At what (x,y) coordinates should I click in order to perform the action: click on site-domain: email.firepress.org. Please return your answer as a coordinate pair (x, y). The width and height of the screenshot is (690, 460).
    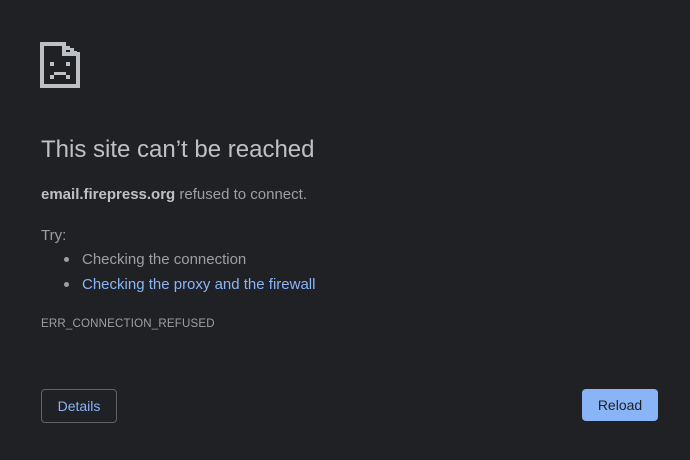
    Looking at the image, I should click on (108, 194).